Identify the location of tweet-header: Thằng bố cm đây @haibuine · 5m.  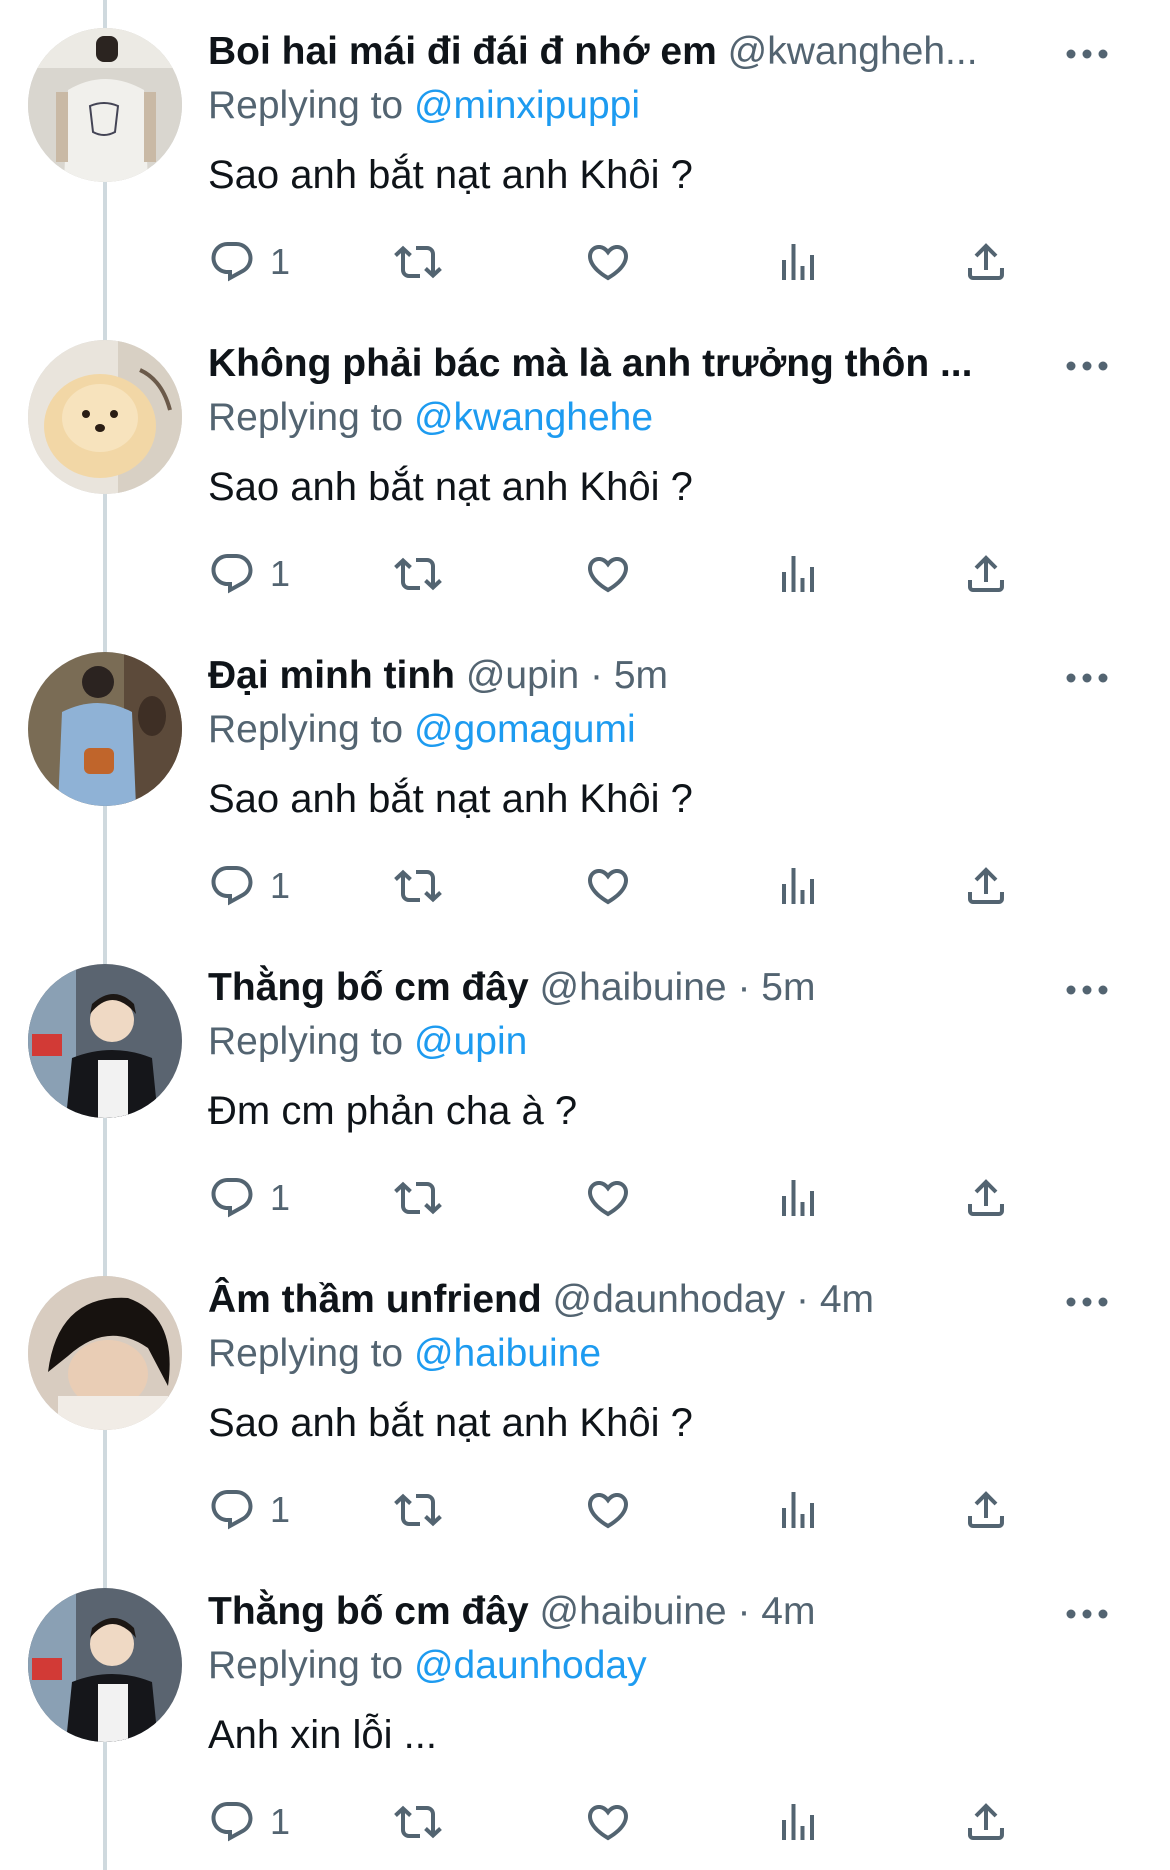
(628, 988).